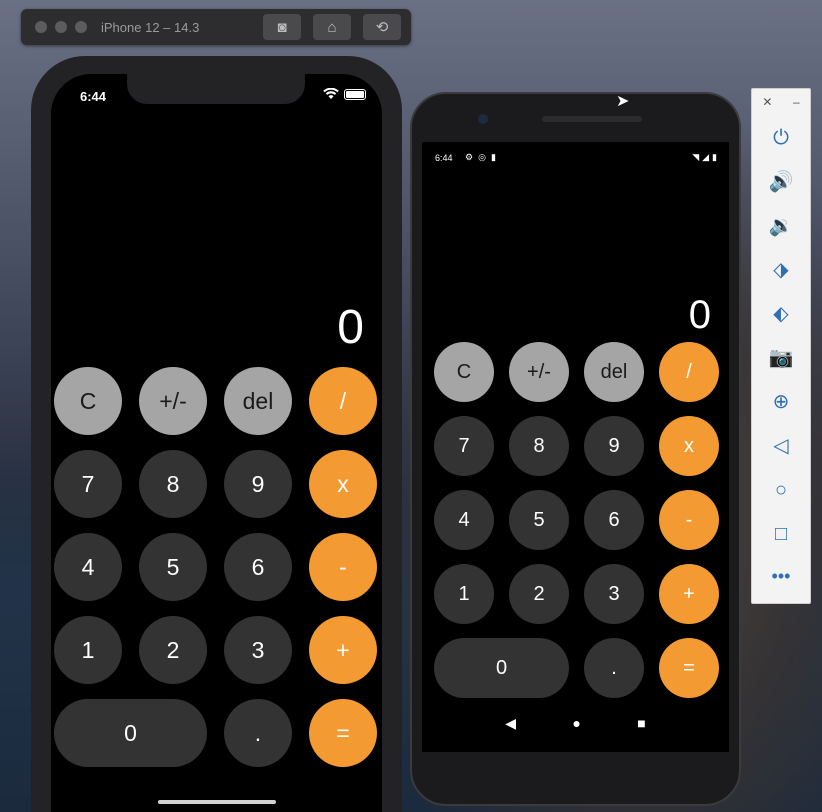 Image resolution: width=822 pixels, height=812 pixels. What do you see at coordinates (781, 402) in the screenshot?
I see `zoom-icon: ⊕` at bounding box center [781, 402].